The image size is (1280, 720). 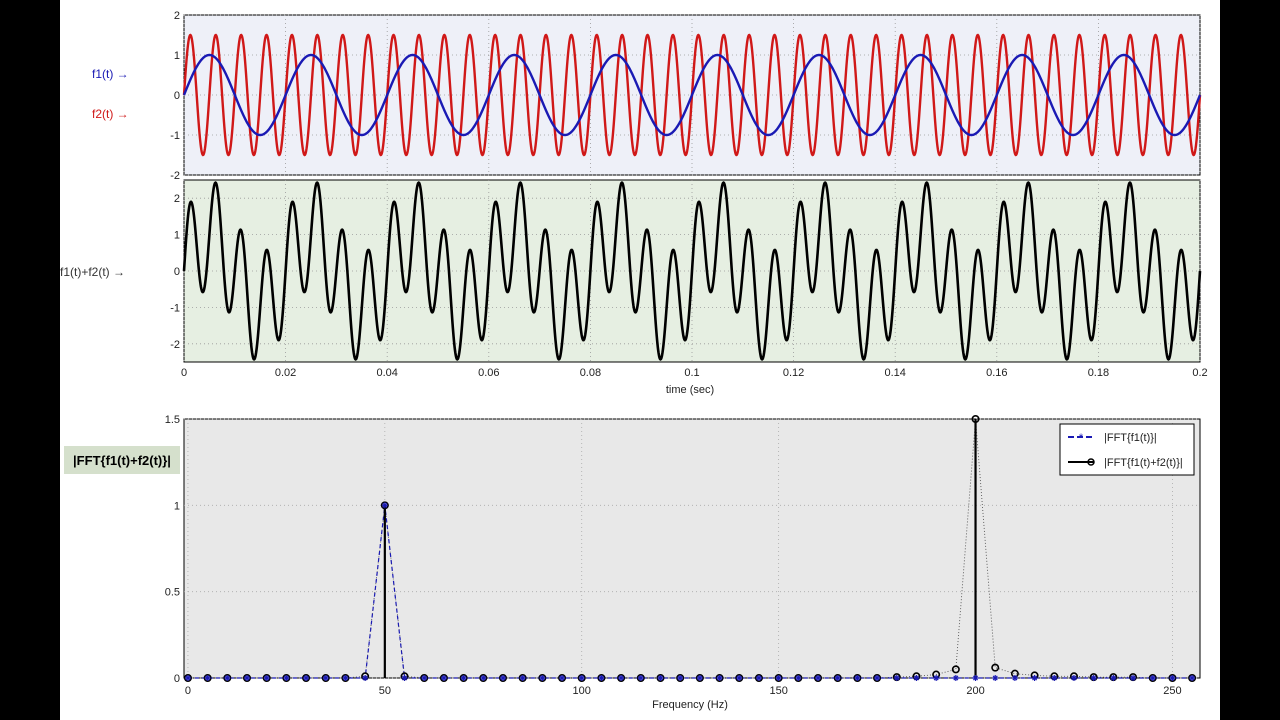 I want to click on panel-3-ytick-label-2: 1, so click(x=177, y=506).